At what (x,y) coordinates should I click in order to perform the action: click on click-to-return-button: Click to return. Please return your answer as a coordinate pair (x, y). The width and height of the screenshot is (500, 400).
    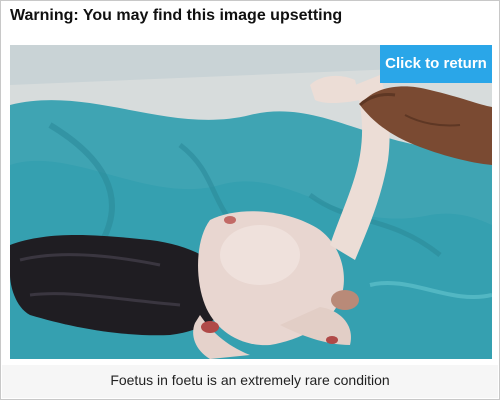
    Looking at the image, I should click on (436, 64).